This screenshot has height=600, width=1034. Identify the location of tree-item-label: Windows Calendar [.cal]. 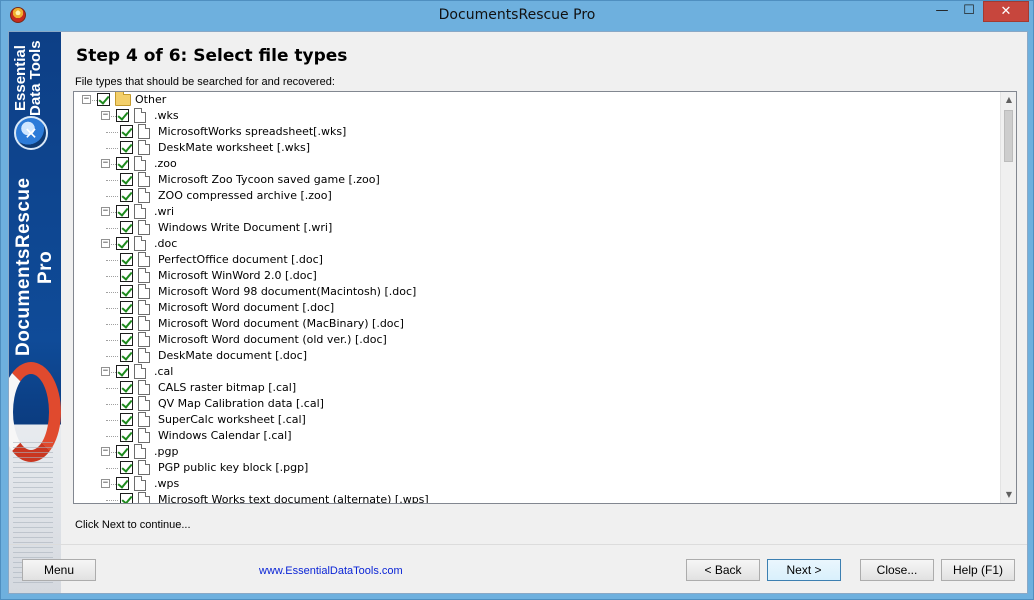
(225, 435).